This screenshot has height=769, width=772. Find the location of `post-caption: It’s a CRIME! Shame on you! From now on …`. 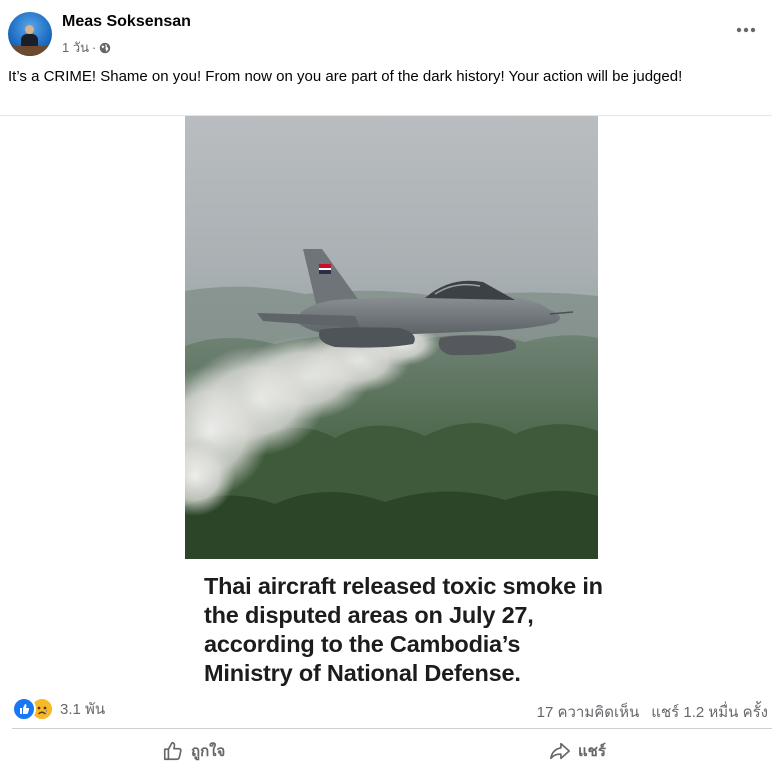

post-caption: It’s a CRIME! Shame on you! From now on … is located at coordinates (345, 76).